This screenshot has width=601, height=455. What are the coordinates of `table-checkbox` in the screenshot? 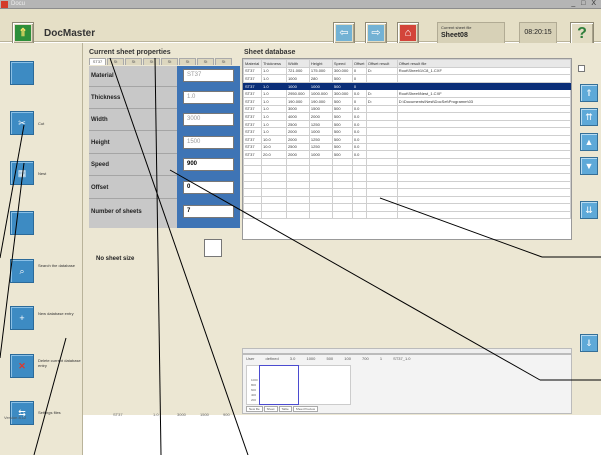 It's located at (581, 68).